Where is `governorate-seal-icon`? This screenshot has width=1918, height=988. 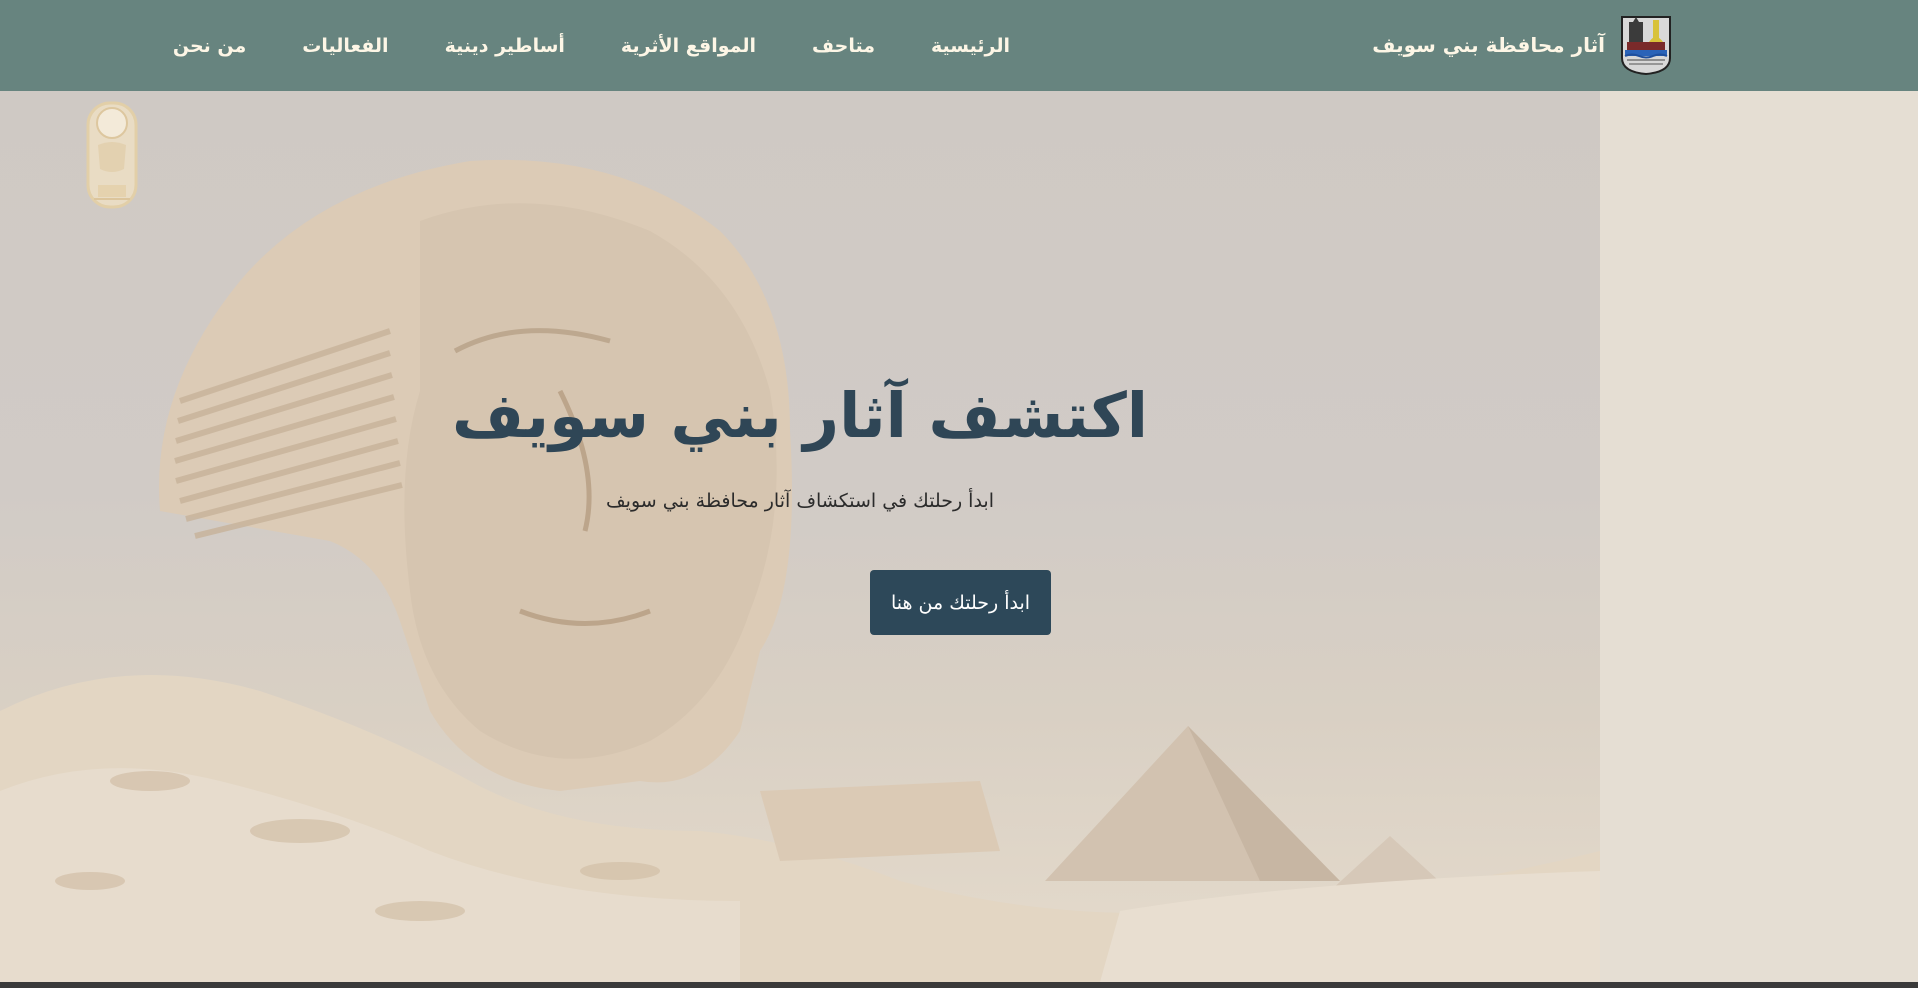 governorate-seal-icon is located at coordinates (1646, 46).